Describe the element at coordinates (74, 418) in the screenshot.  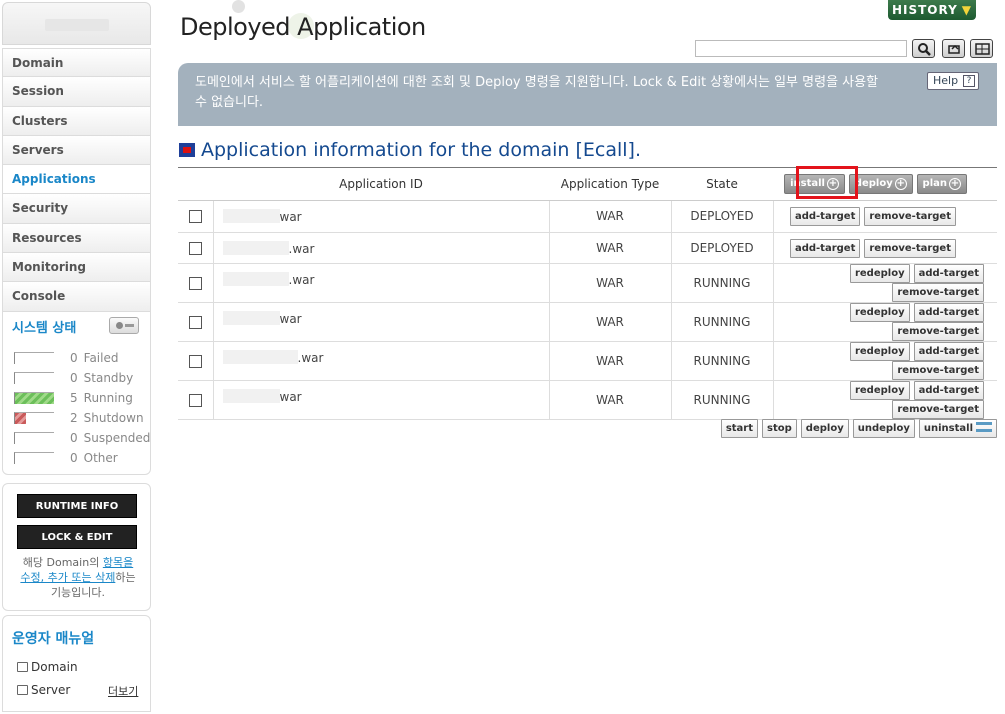
I see `status-count-value: 2` at that location.